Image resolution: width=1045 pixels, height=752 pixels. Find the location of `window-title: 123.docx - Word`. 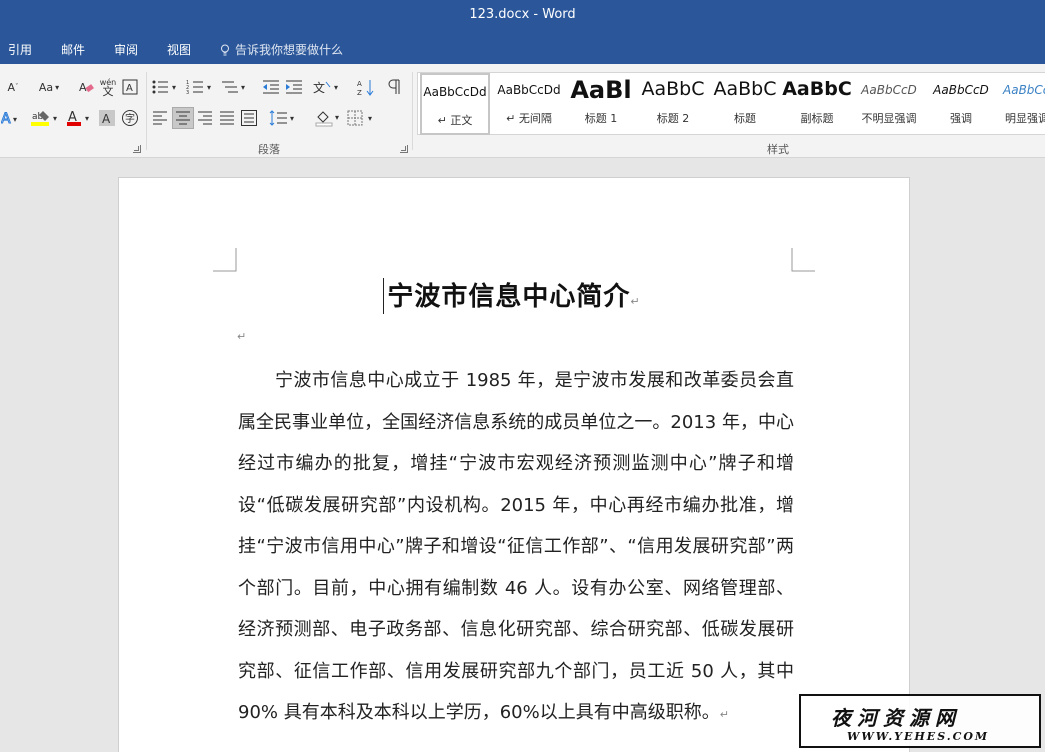

window-title: 123.docx - Word is located at coordinates (522, 14).